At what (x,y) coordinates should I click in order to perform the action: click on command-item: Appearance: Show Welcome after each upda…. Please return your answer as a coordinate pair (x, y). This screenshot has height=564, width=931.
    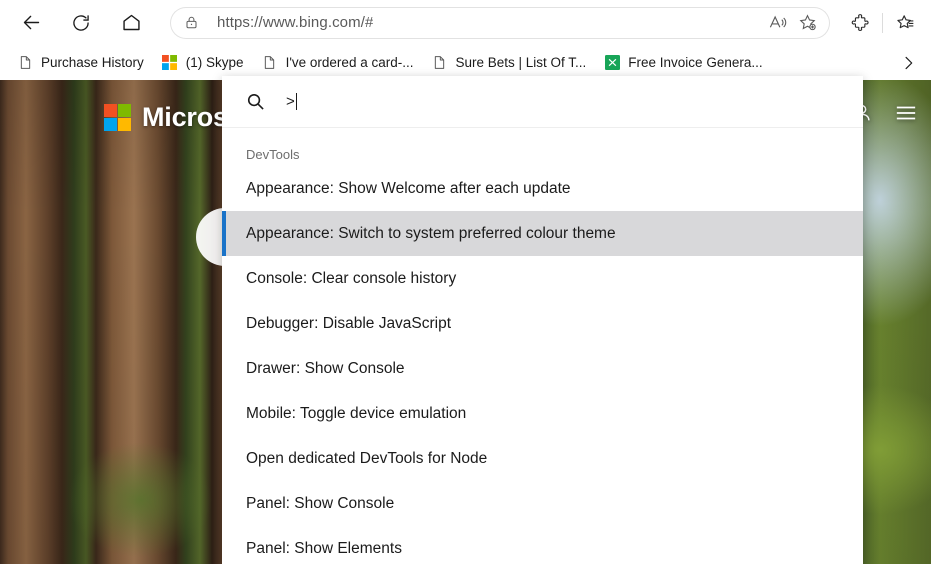
    Looking at the image, I should click on (542, 188).